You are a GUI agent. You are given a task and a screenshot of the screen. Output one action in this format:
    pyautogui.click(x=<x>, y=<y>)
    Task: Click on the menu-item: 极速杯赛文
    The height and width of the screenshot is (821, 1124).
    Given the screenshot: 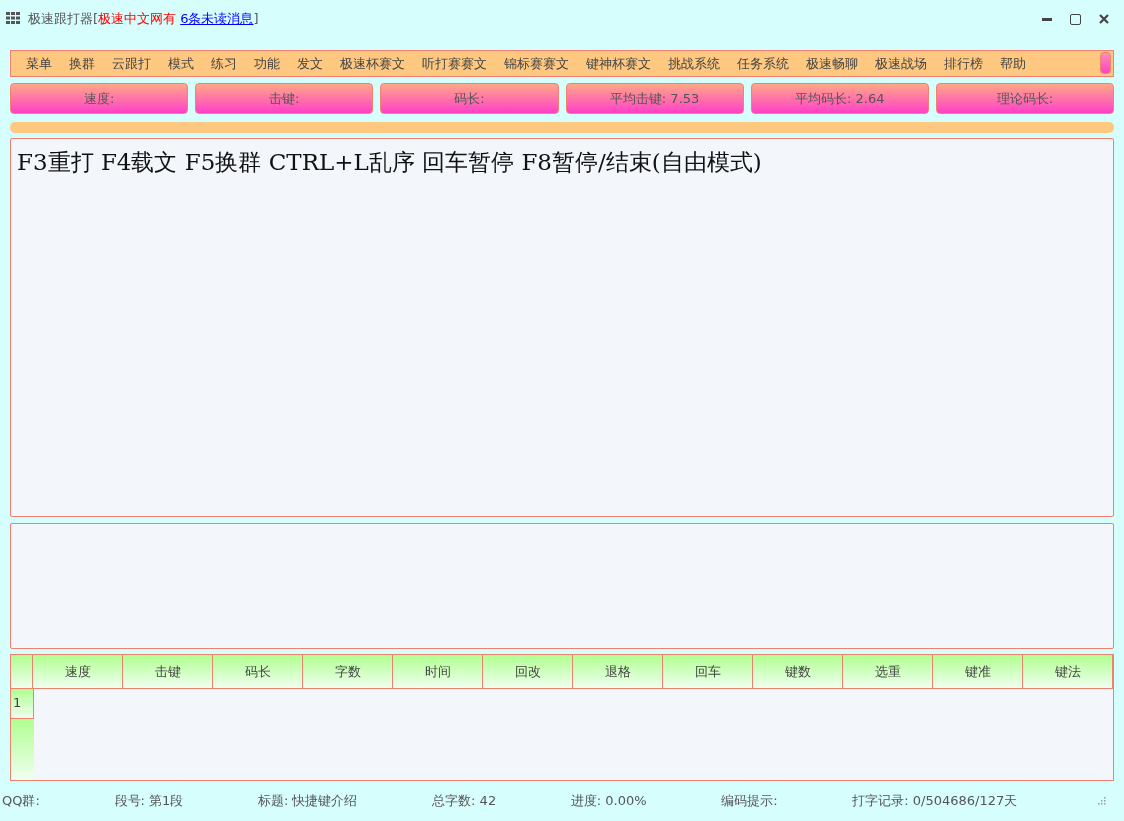 What is the action you would take?
    pyautogui.click(x=372, y=63)
    